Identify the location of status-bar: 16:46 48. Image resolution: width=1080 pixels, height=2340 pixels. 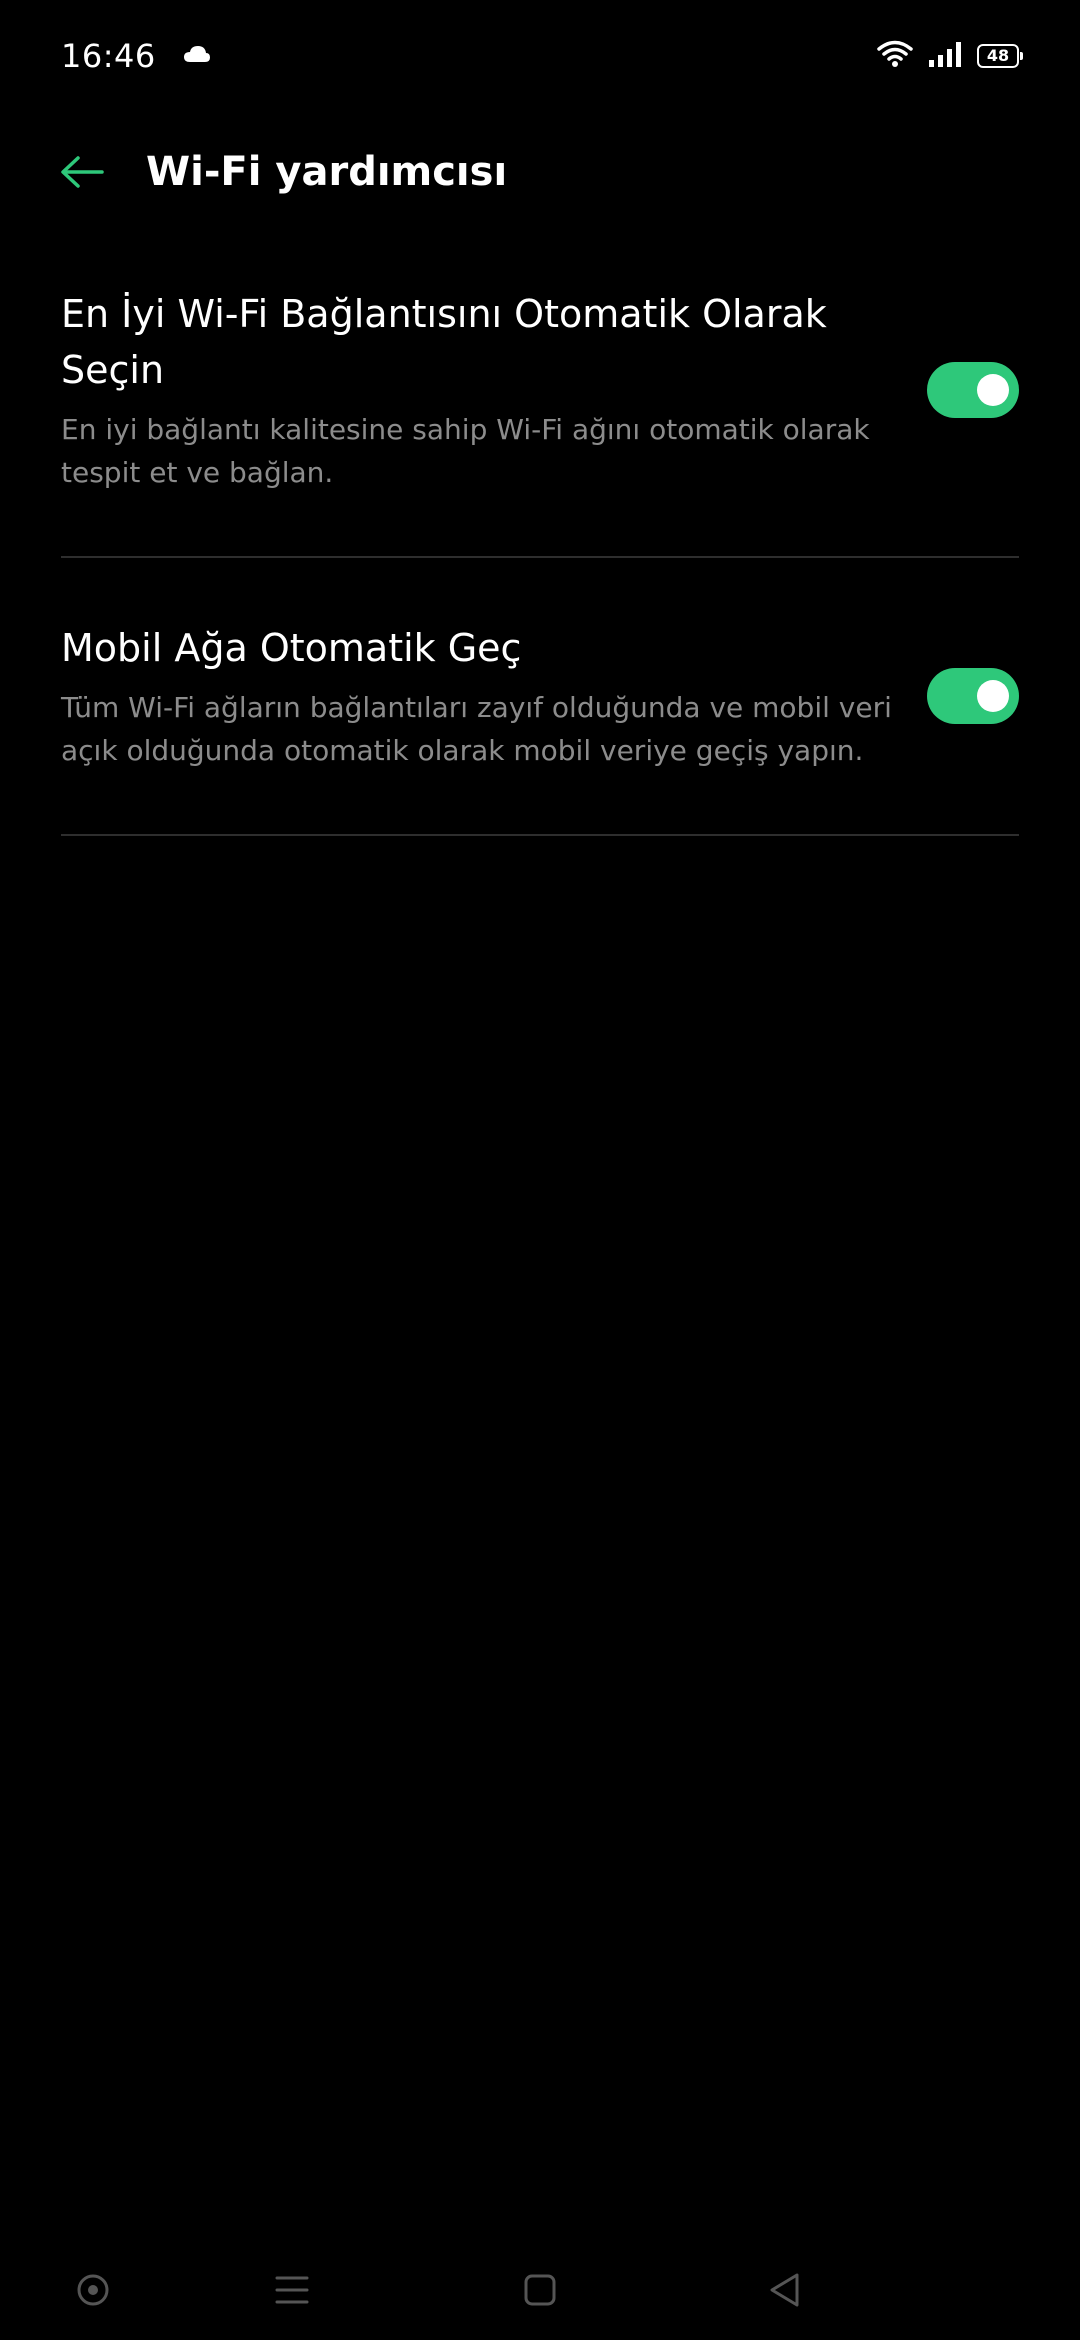
(540, 56).